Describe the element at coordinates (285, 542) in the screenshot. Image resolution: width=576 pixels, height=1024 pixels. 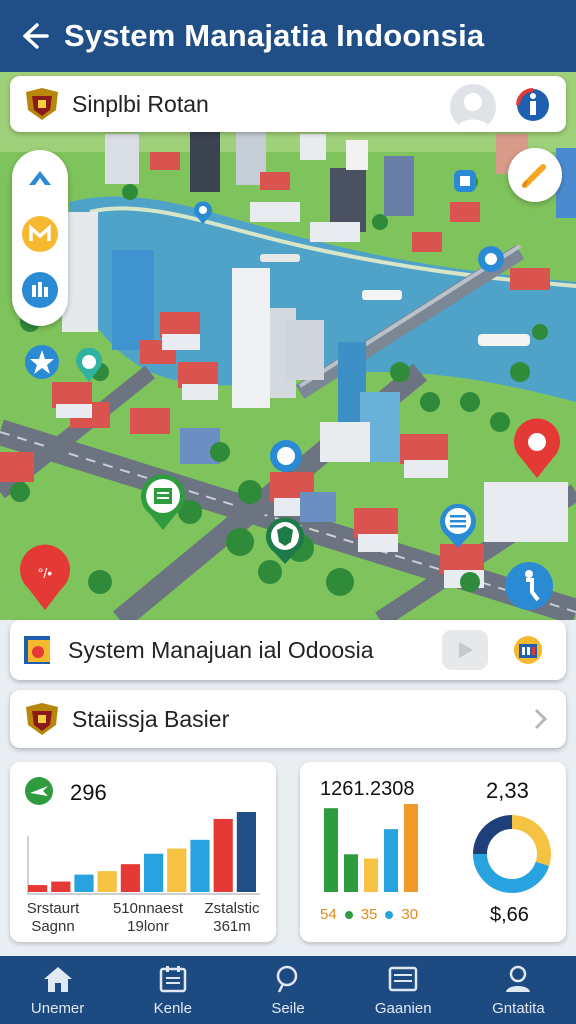
I see `shield-pin-icon` at that location.